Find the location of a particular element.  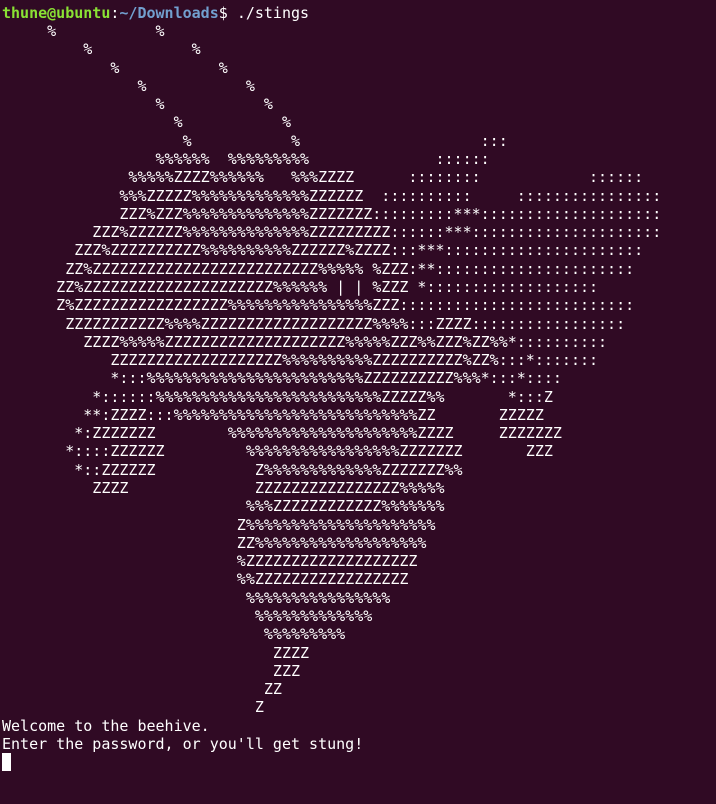

password-prompt-message: Enter the password, or you'll get stung! is located at coordinates (183, 743).